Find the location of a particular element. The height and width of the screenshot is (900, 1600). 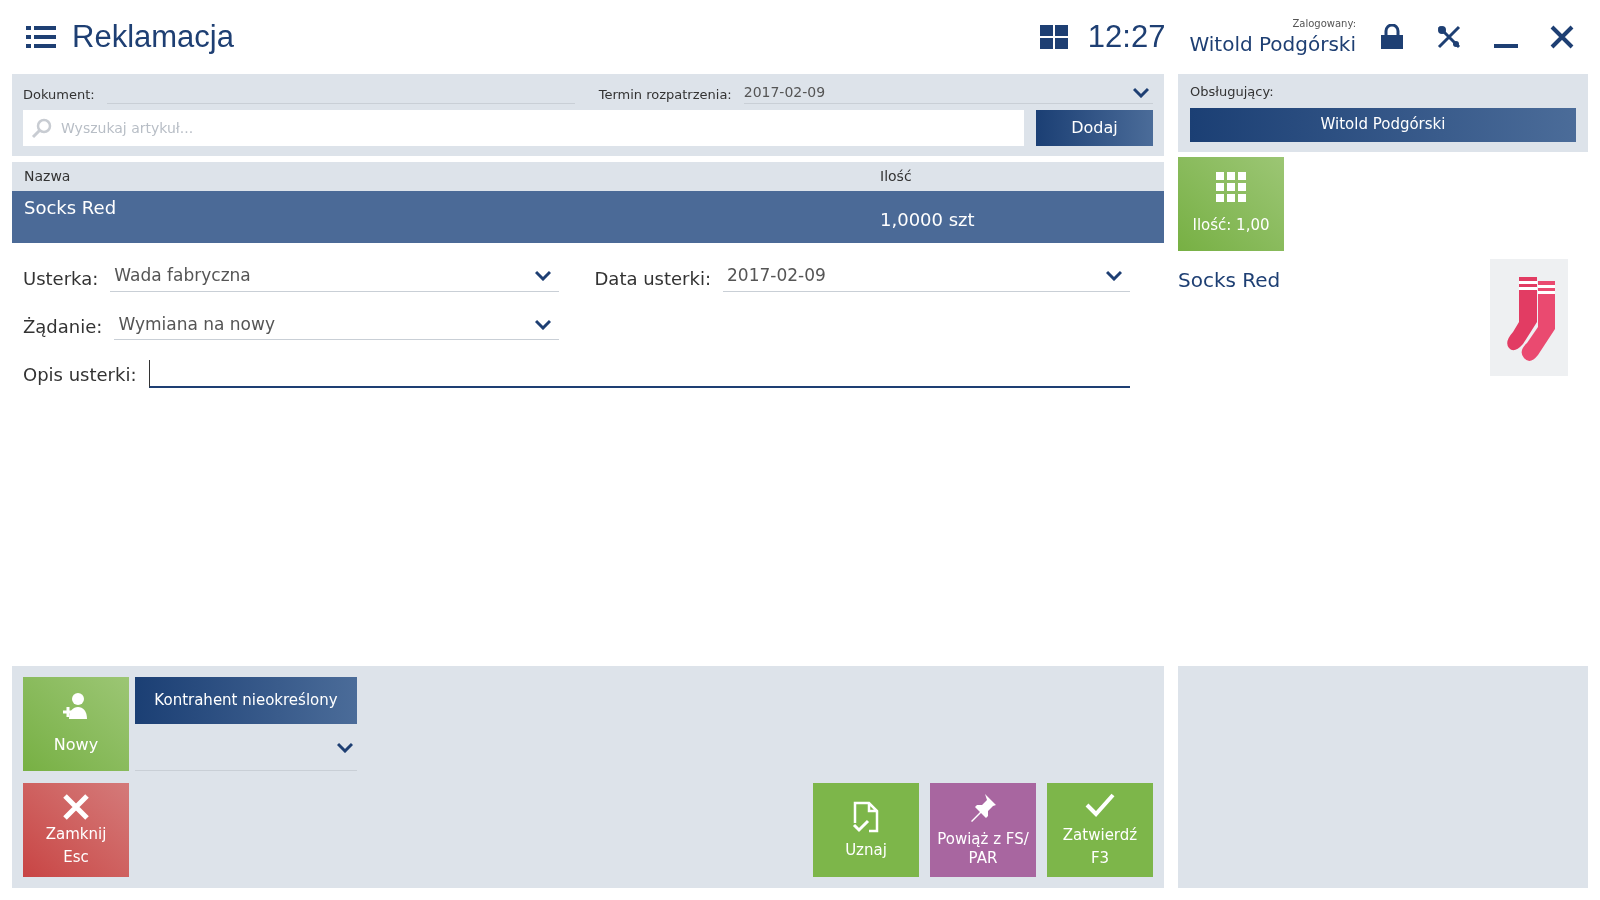

add-button: Dodaj is located at coordinates (1094, 128).